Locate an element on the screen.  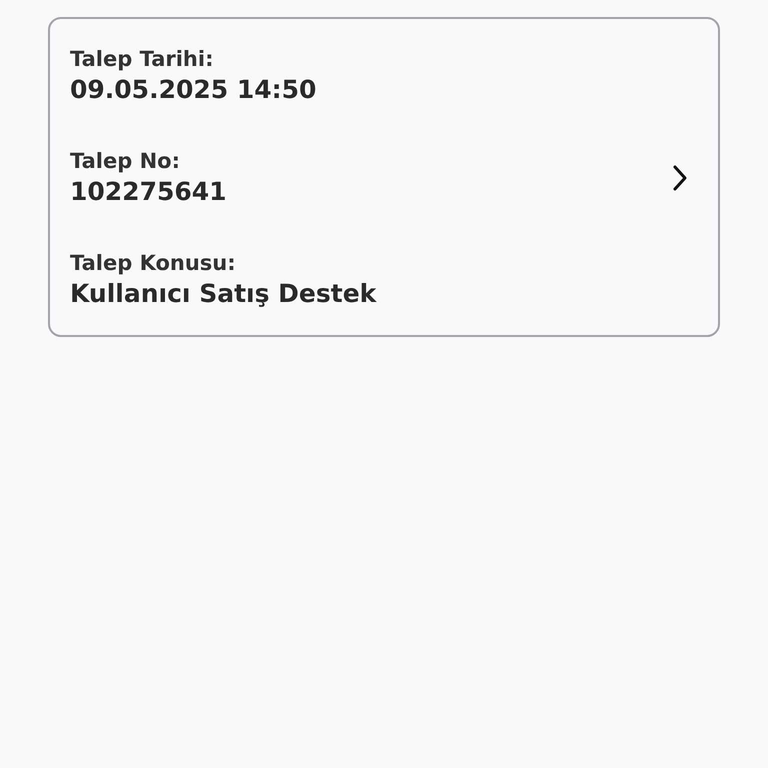
field-label: Talep No: is located at coordinates (125, 161).